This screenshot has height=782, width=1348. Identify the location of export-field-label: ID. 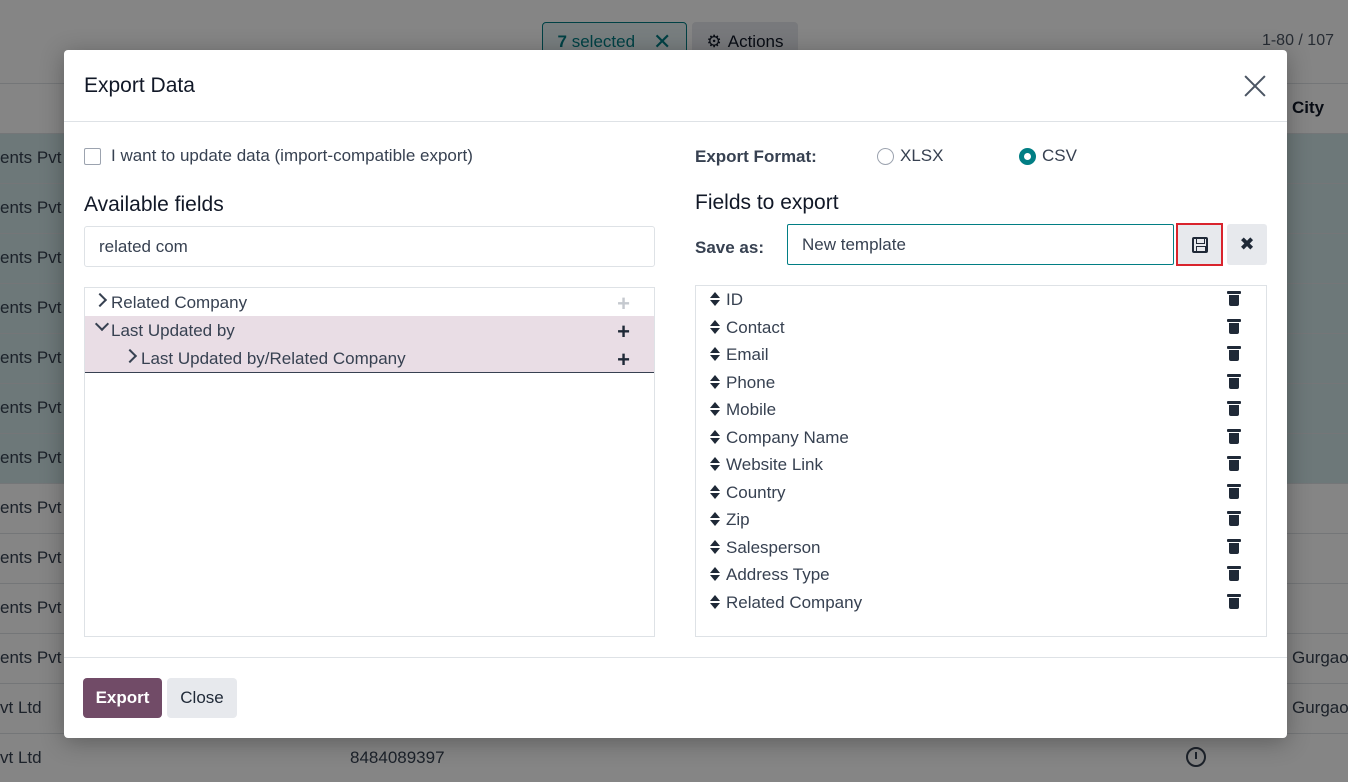
(734, 299).